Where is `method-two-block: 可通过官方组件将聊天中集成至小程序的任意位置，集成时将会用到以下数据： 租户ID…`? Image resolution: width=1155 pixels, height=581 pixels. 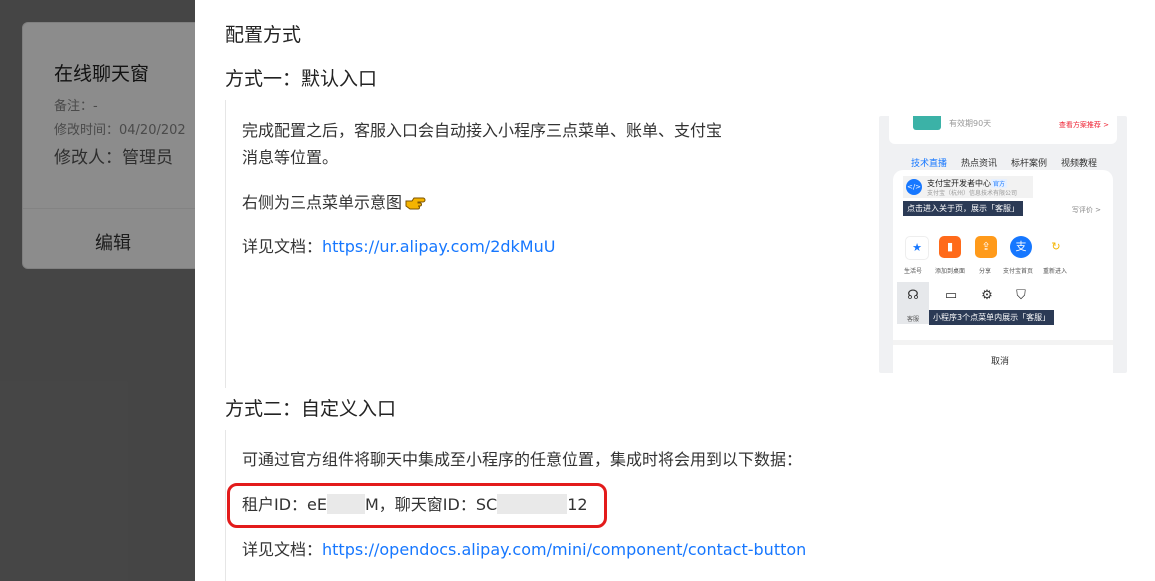 method-two-block: 可通过官方组件将聊天中集成至小程序的任意位置，集成时将会用到以下数据： 租户ID… is located at coordinates (515, 505).